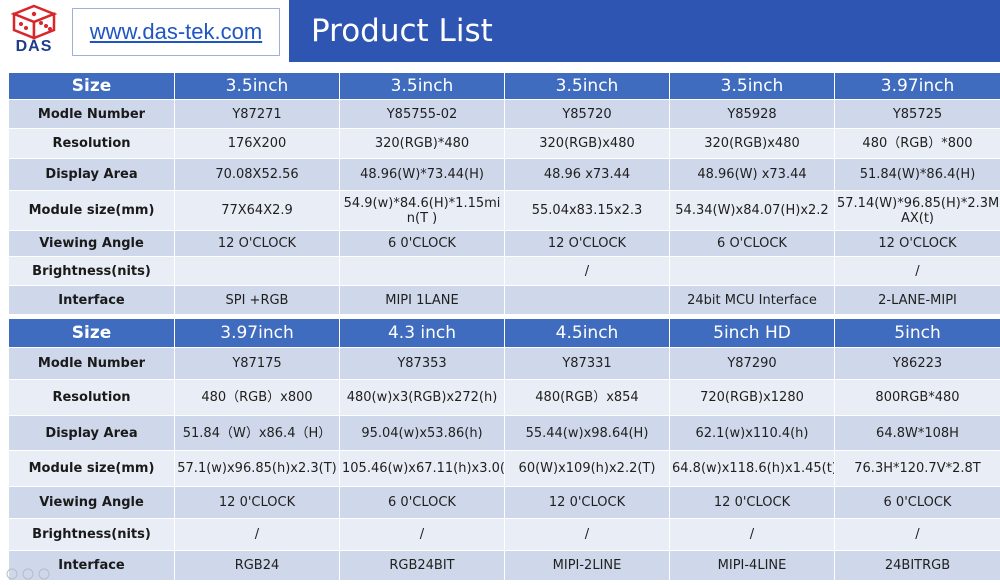 The width and height of the screenshot is (1000, 585). I want to click on table-cell: 48.96(W)*73.44(H), so click(422, 174).